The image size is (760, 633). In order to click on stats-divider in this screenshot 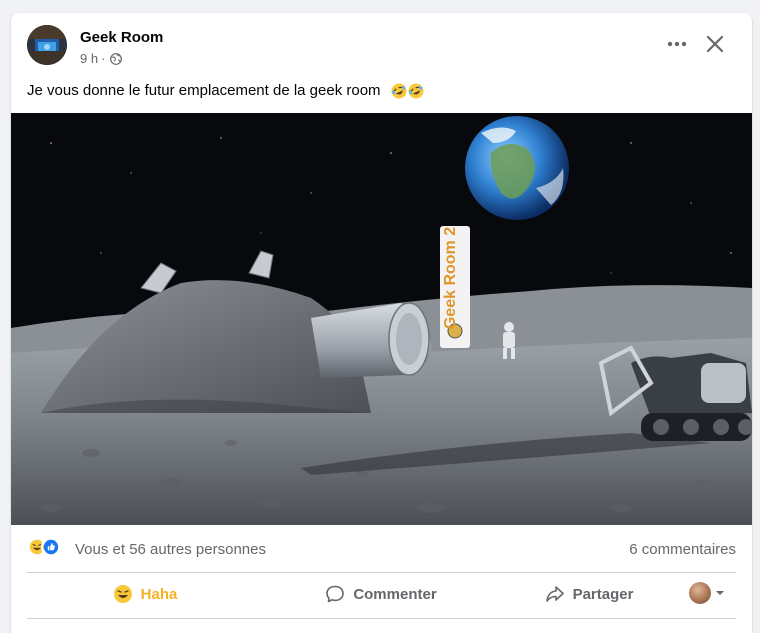, I will do `click(381, 572)`.